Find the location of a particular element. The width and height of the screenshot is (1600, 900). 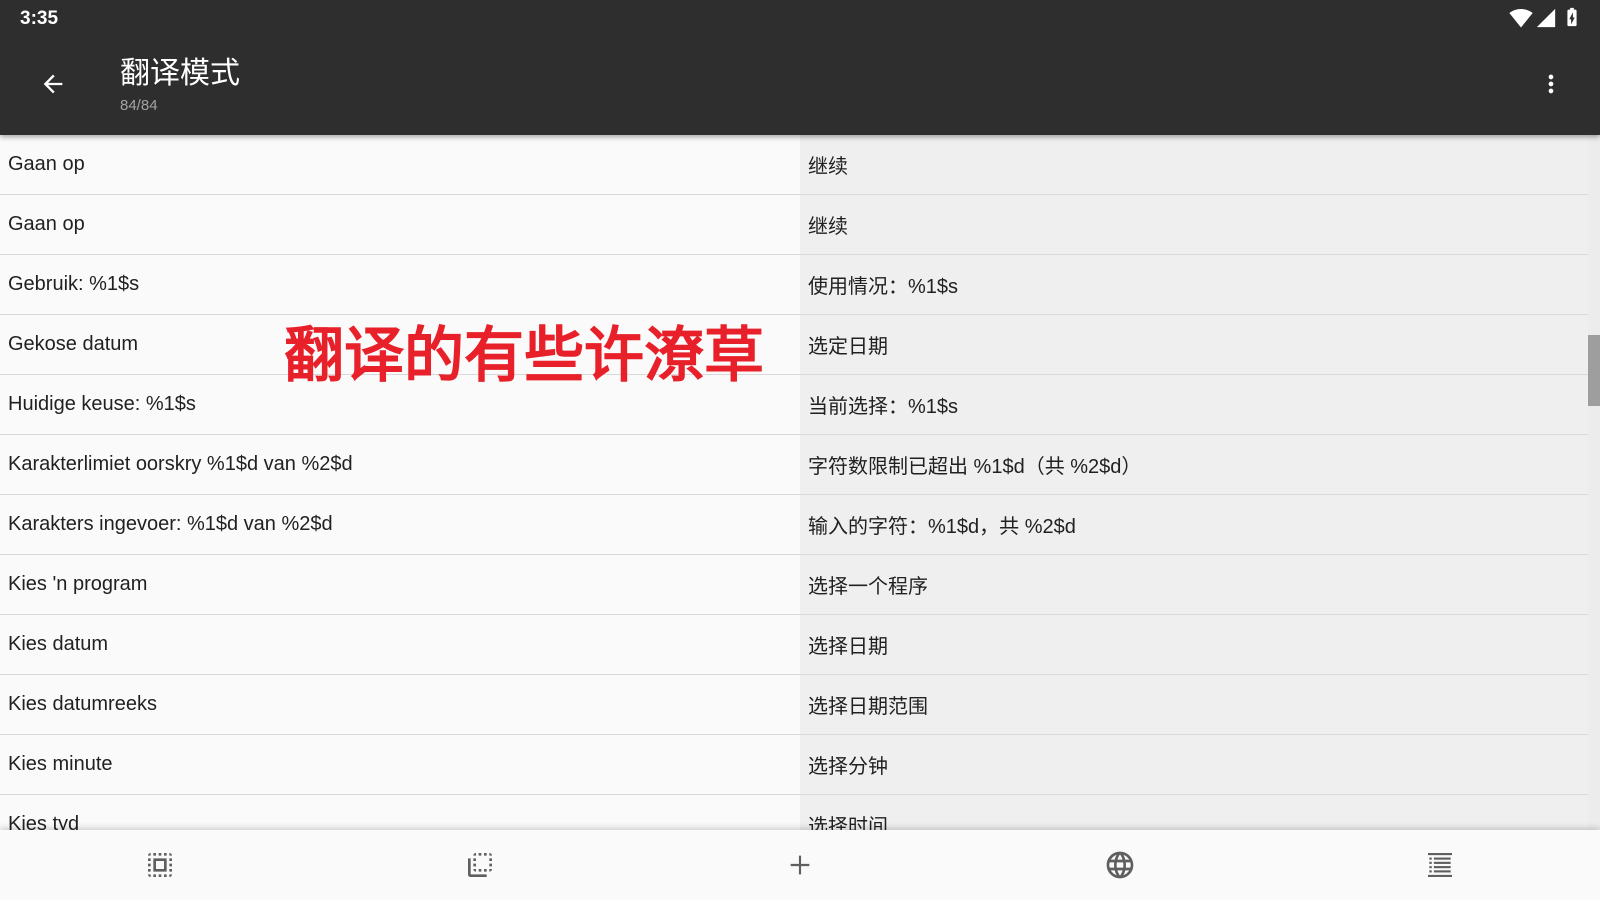

translation-text: 选择日期范围 is located at coordinates (1194, 704).